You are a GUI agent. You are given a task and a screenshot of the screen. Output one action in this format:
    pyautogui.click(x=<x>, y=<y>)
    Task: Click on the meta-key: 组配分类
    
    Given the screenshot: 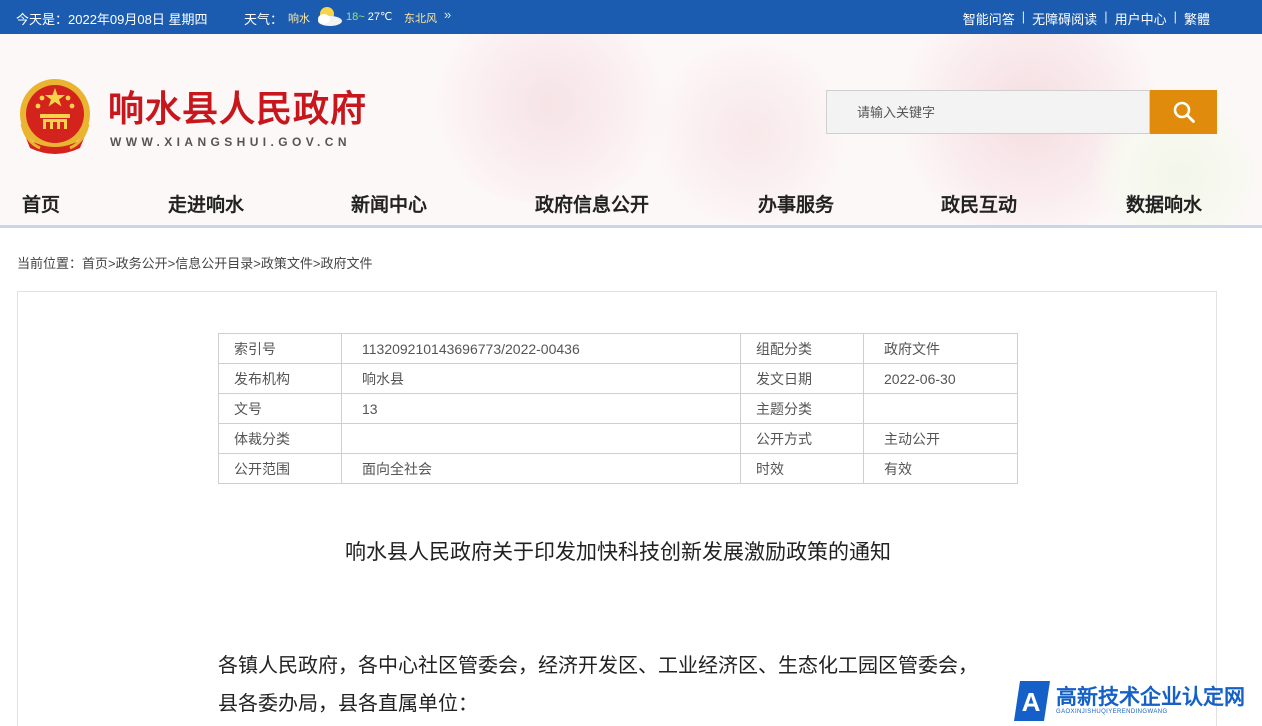 What is the action you would take?
    pyautogui.click(x=802, y=348)
    